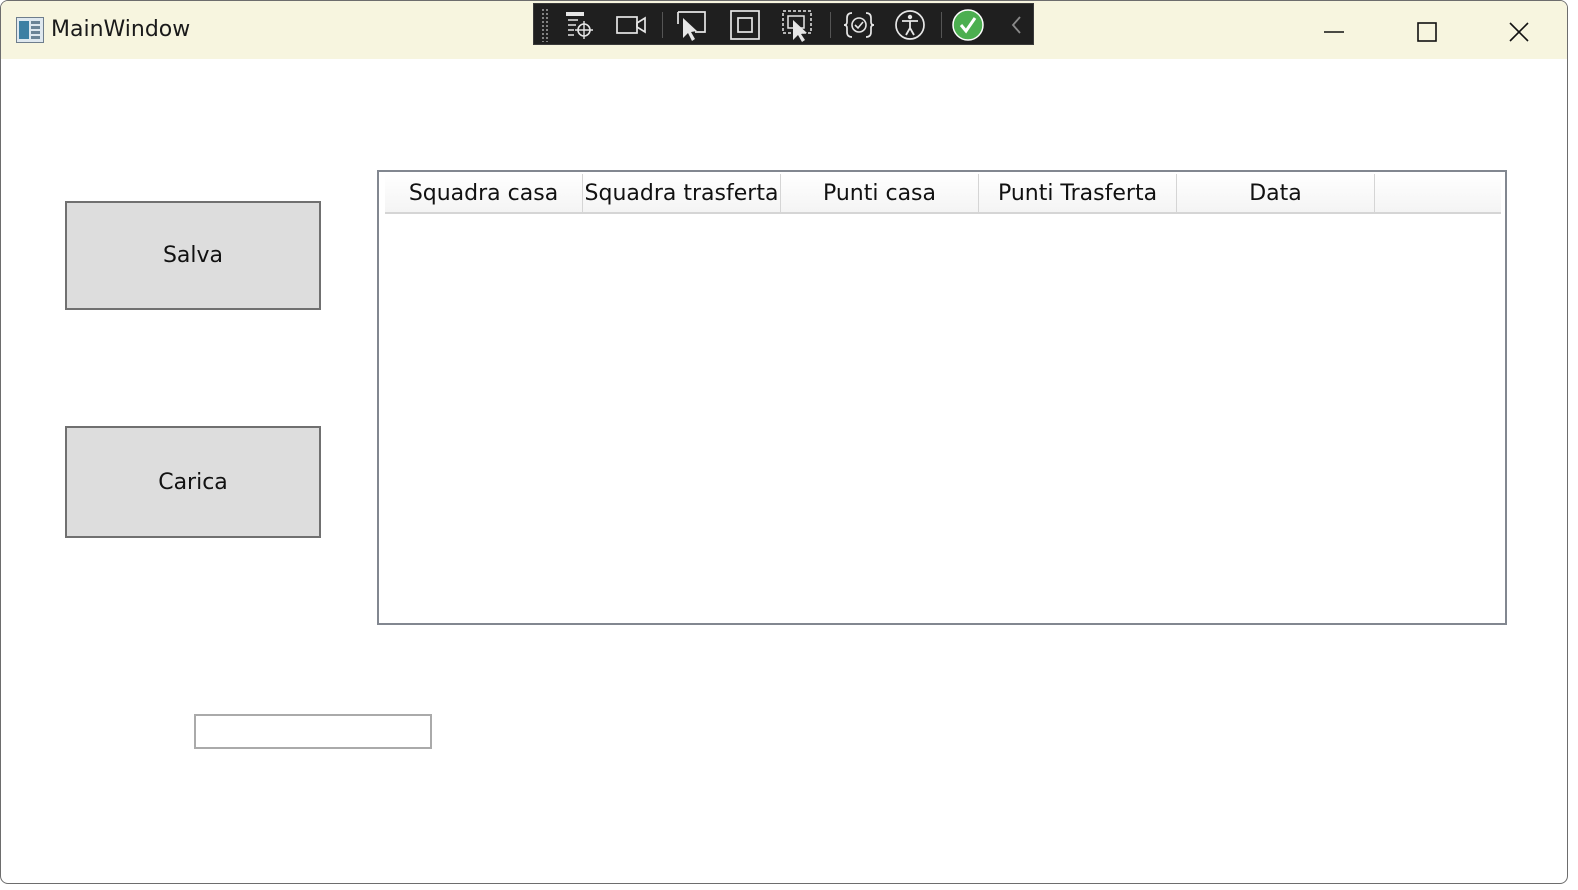 Image resolution: width=1578 pixels, height=890 pixels. What do you see at coordinates (1276, 193) in the screenshot?
I see `column-header-date: Data` at bounding box center [1276, 193].